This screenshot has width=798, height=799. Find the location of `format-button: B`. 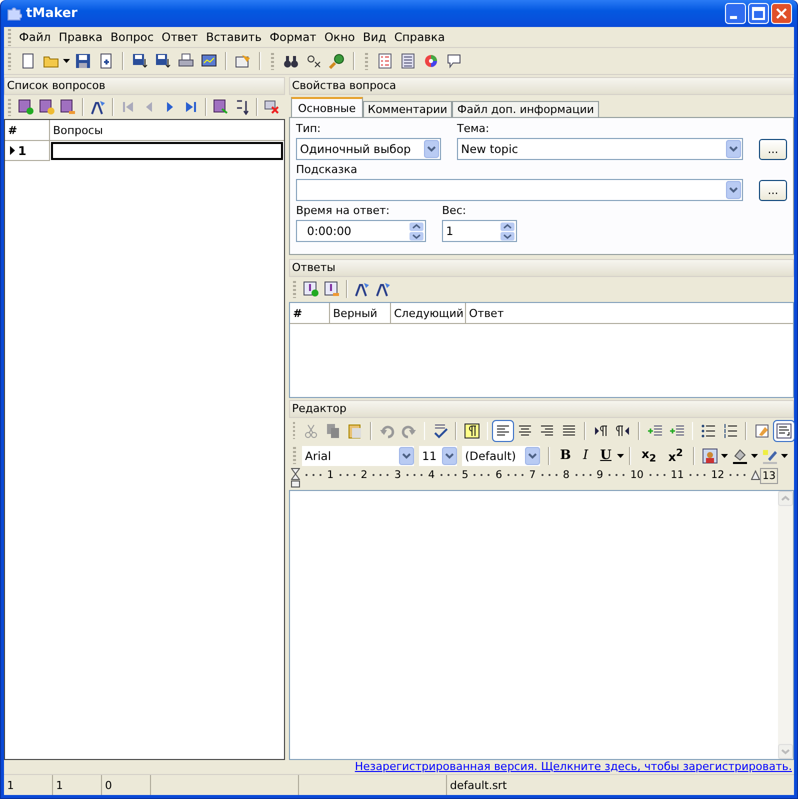

format-button: B is located at coordinates (565, 455).